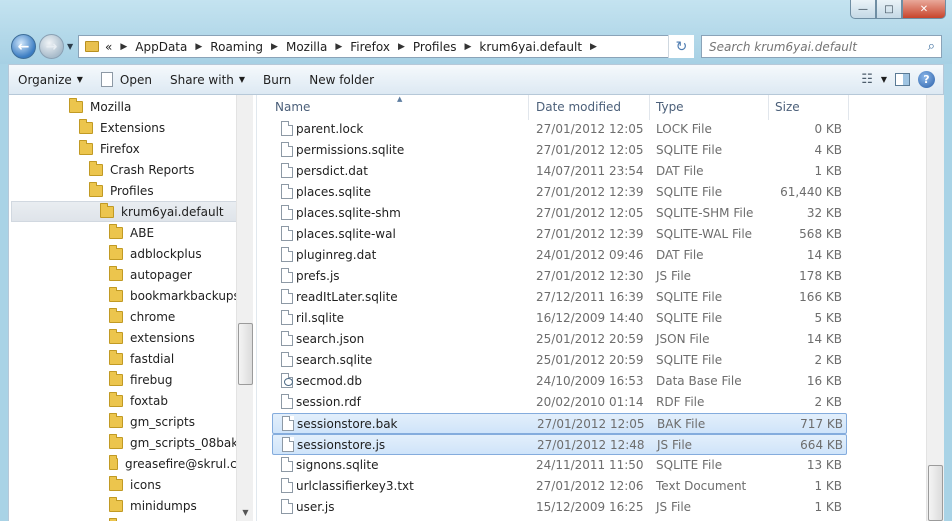 The width and height of the screenshot is (952, 521). I want to click on tree-item: autopager, so click(129, 274).